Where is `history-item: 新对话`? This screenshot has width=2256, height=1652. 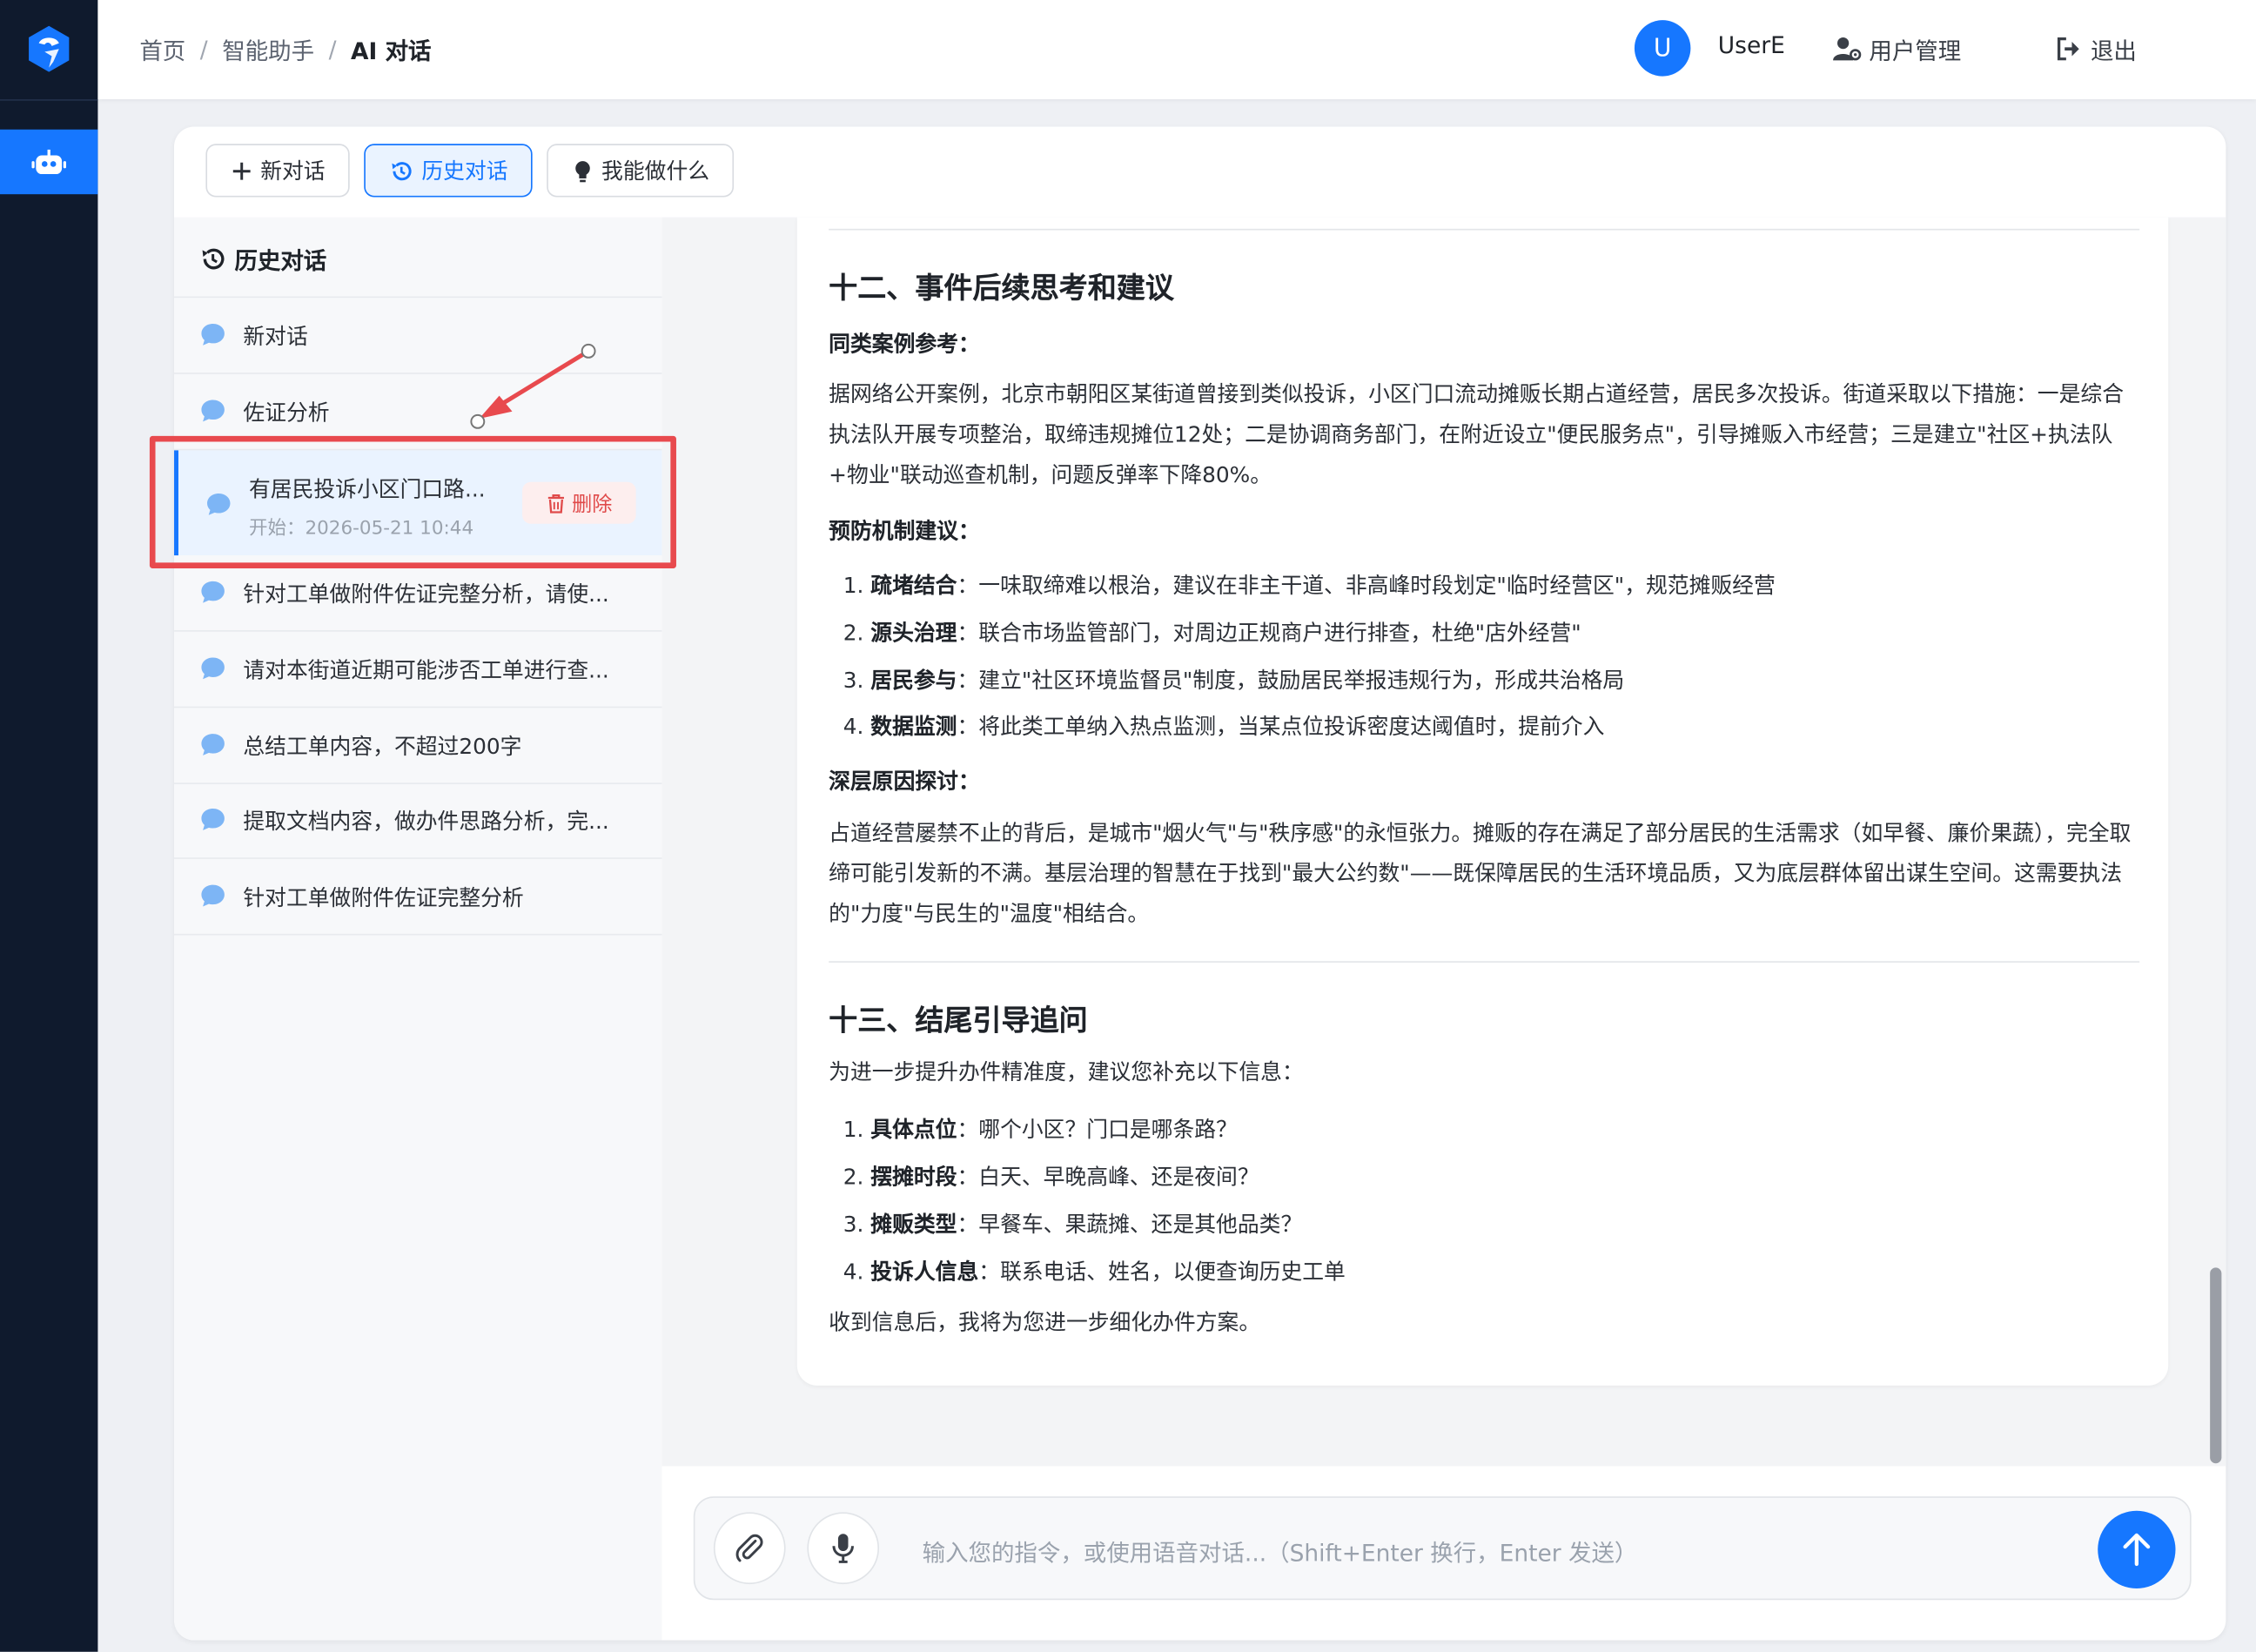 history-item: 新对话 is located at coordinates (418, 336).